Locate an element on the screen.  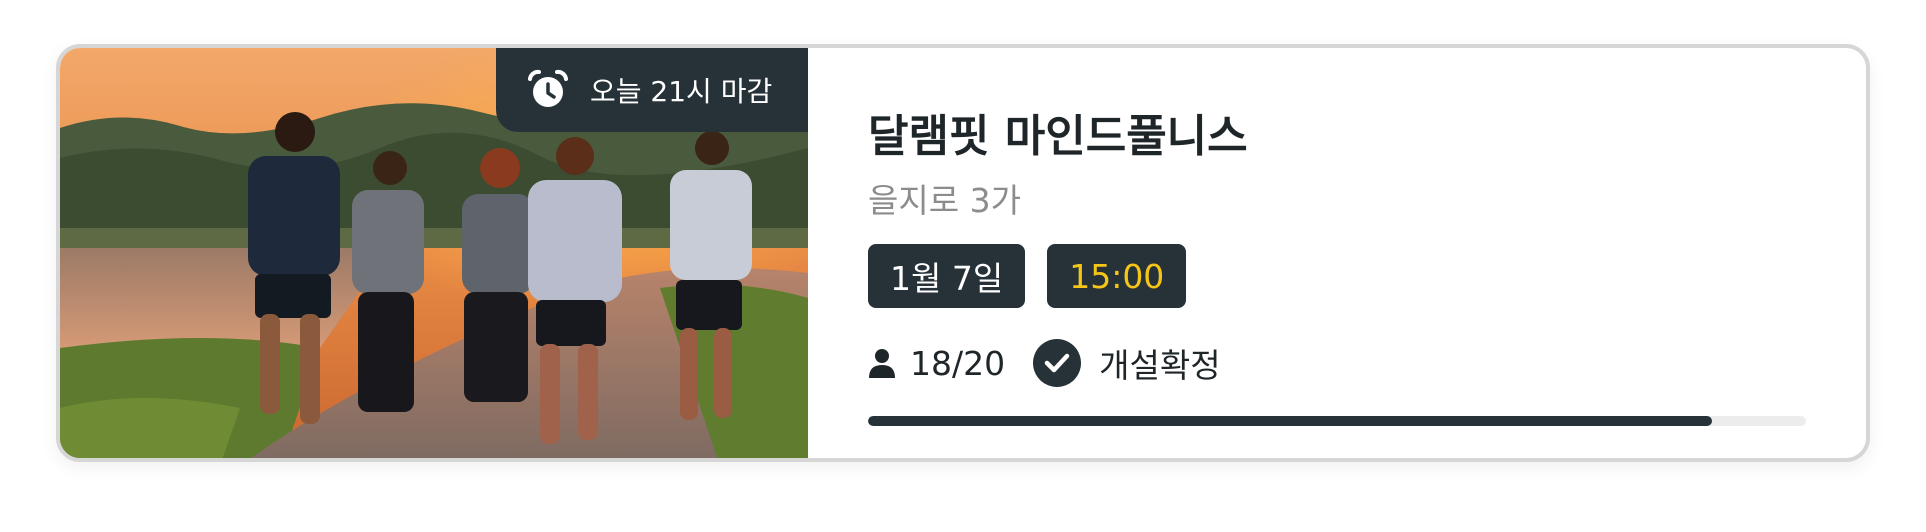
event-location: 을지로 3가 is located at coordinates (944, 200).